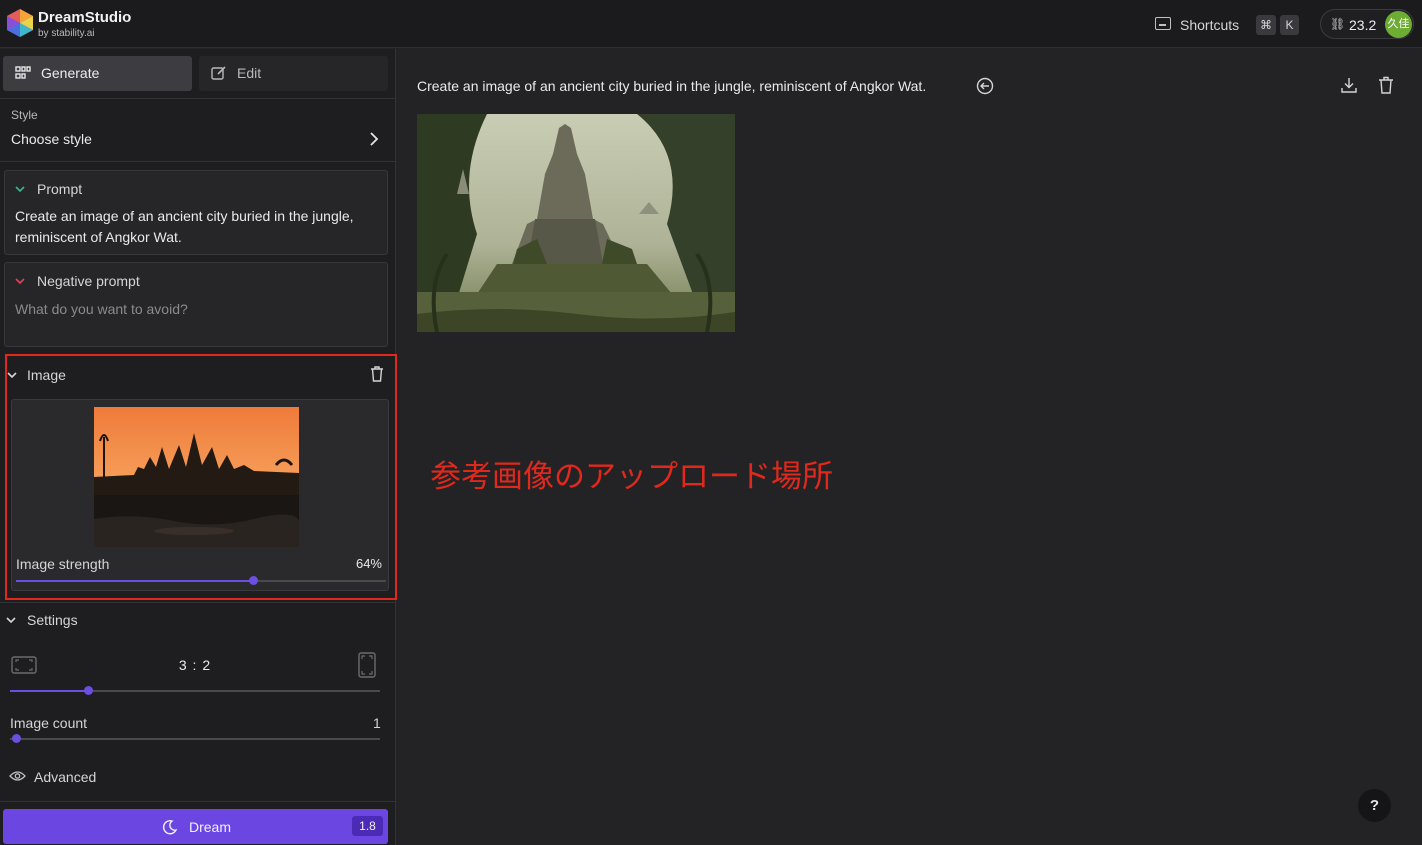 The height and width of the screenshot is (845, 1422). I want to click on image-strength-value: 64%, so click(368, 563).